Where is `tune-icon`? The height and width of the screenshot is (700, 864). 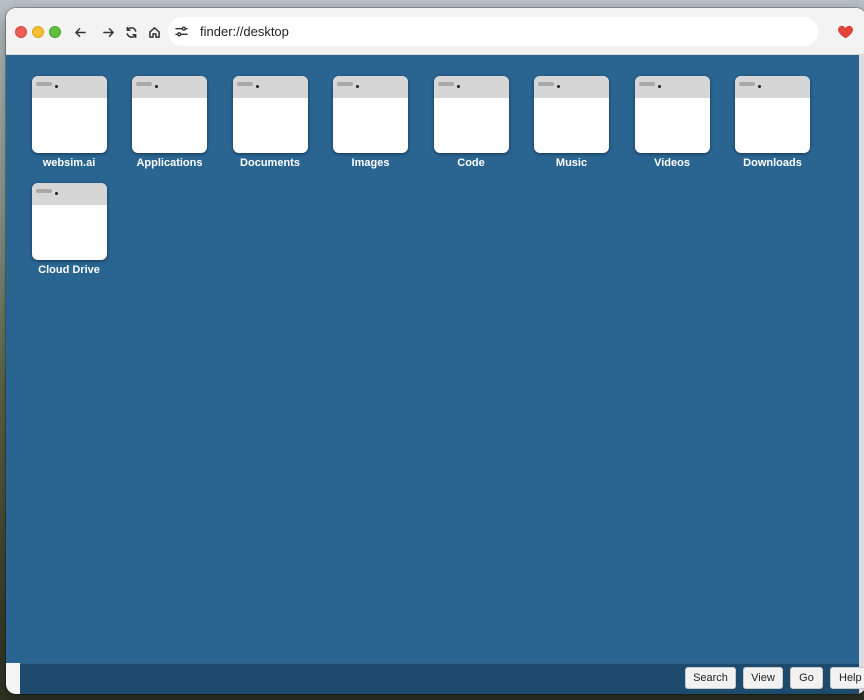
tune-icon is located at coordinates (181, 31).